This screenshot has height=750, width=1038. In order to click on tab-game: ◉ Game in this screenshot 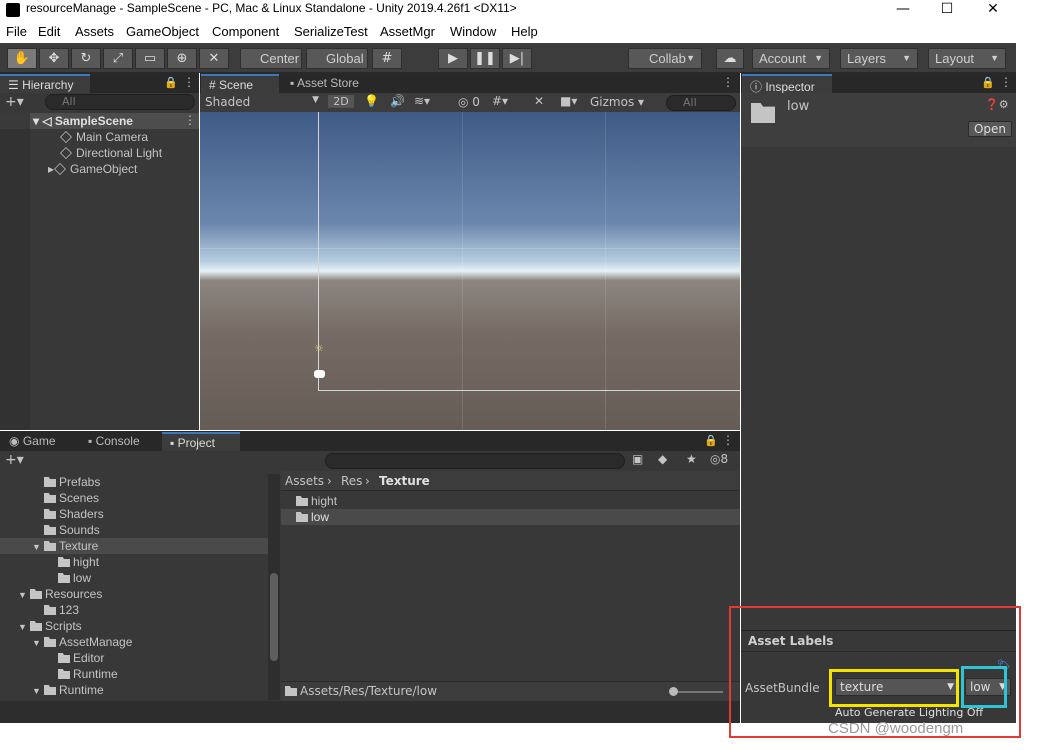, I will do `click(39, 441)`.